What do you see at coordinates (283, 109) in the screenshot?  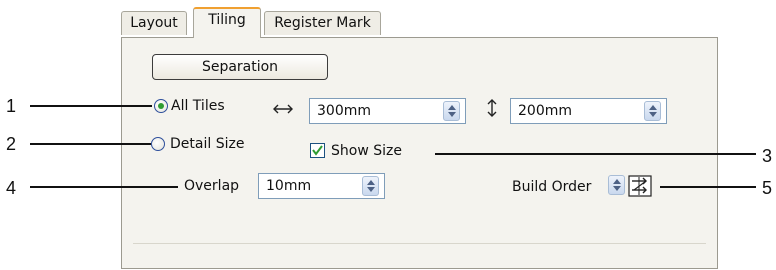 I see `horizontal-arrow-icon` at bounding box center [283, 109].